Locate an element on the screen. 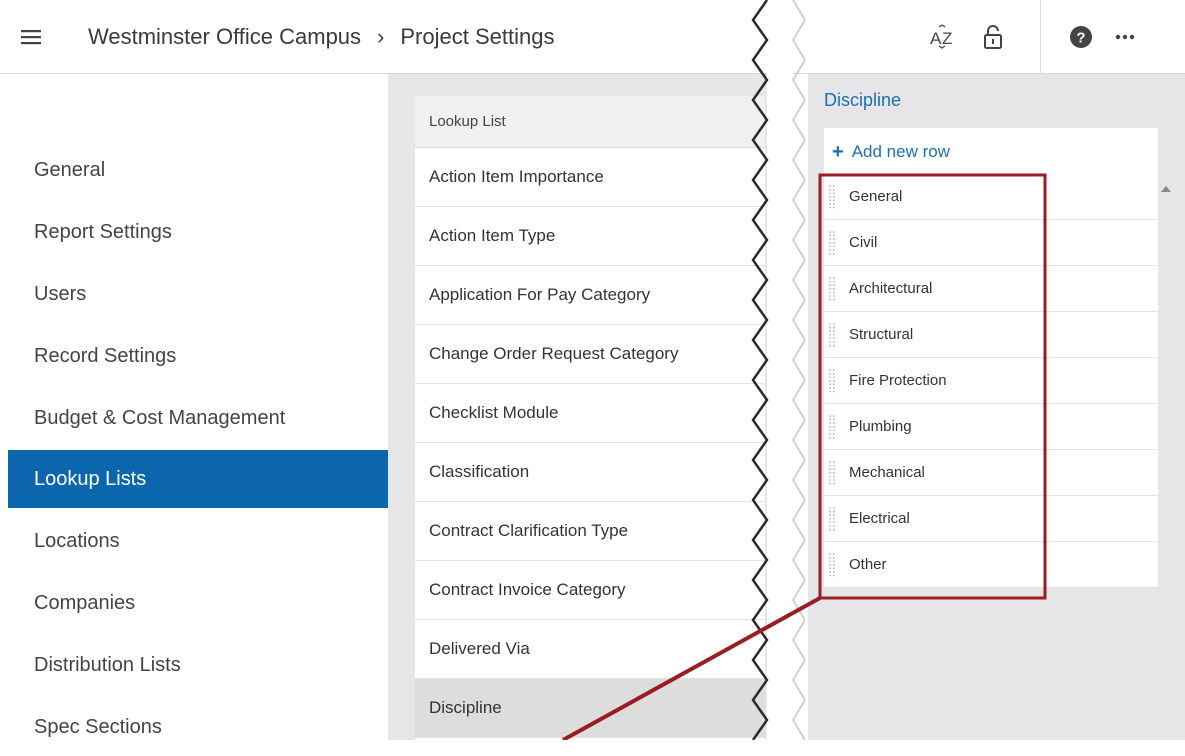  discipline-row: Architectural is located at coordinates (991, 289).